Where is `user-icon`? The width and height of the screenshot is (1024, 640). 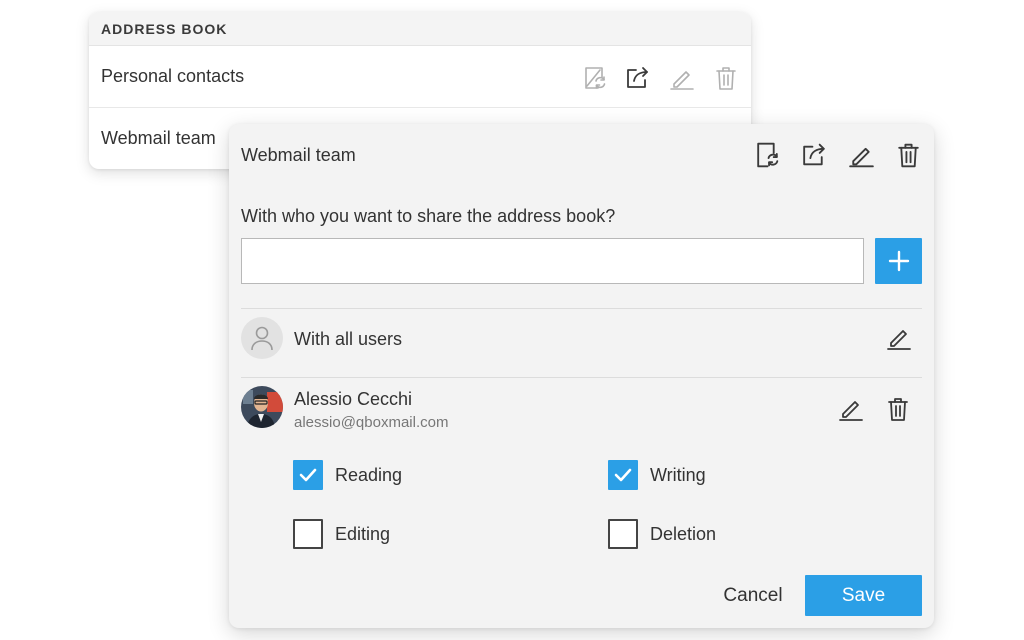 user-icon is located at coordinates (262, 338).